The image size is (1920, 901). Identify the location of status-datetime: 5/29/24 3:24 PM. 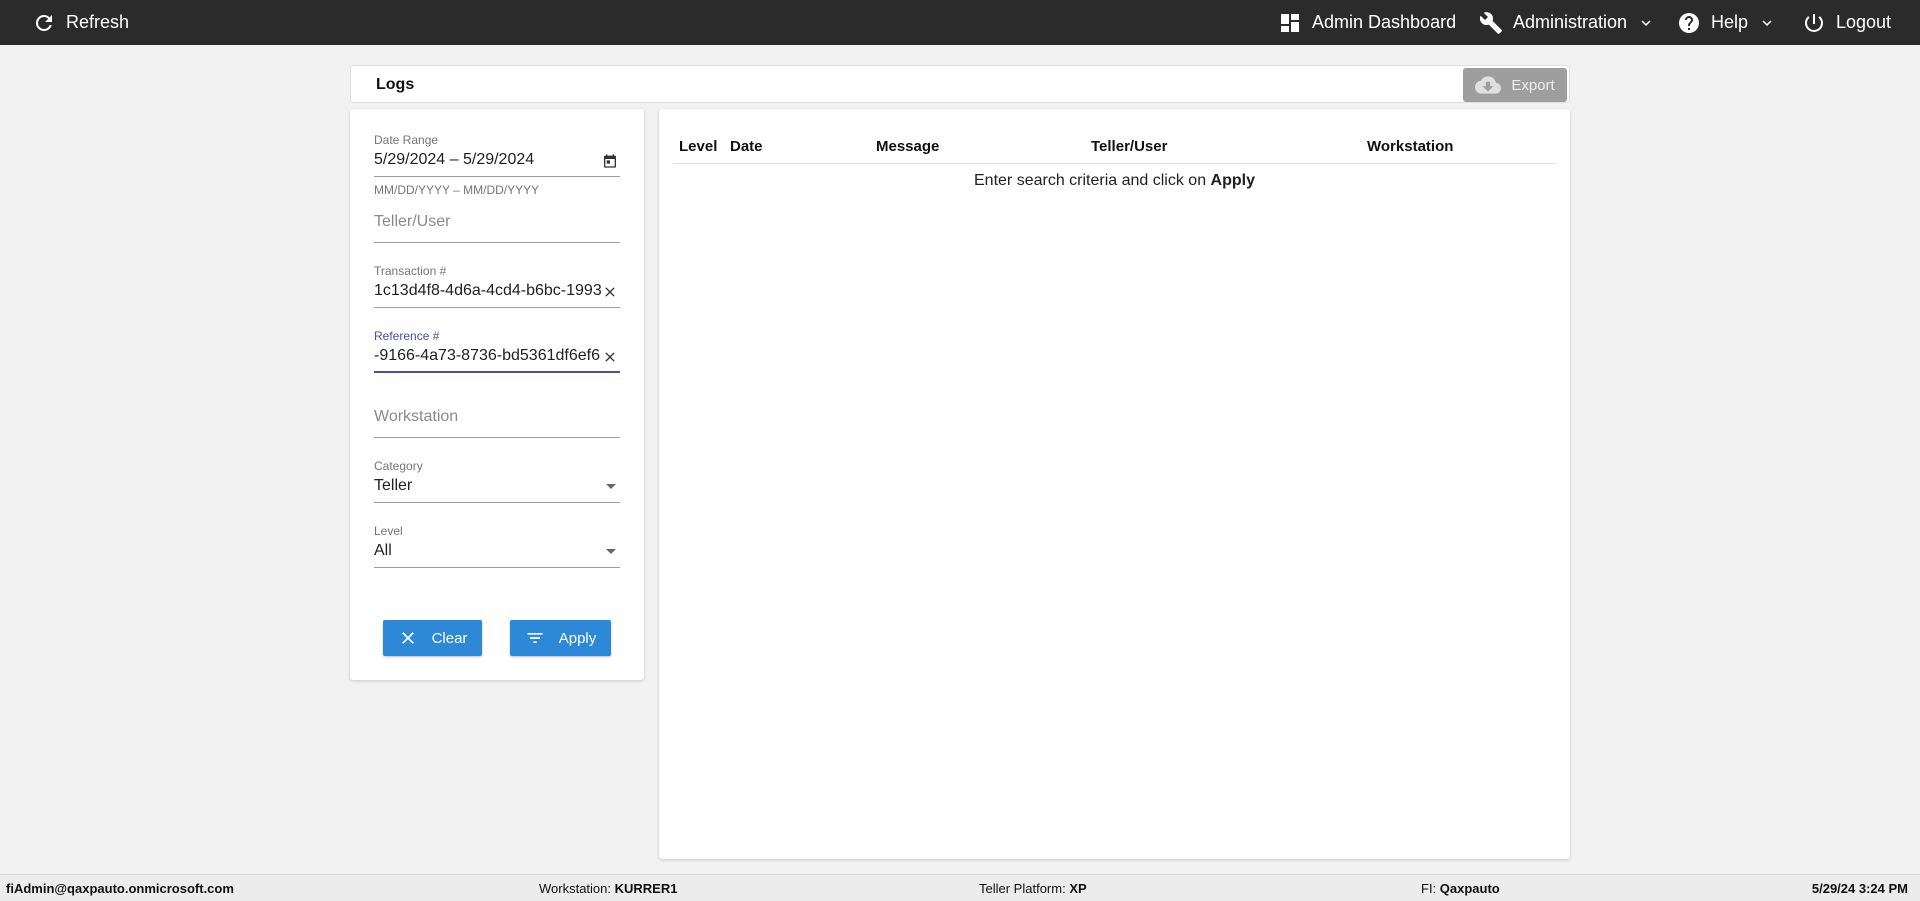
(1859, 888).